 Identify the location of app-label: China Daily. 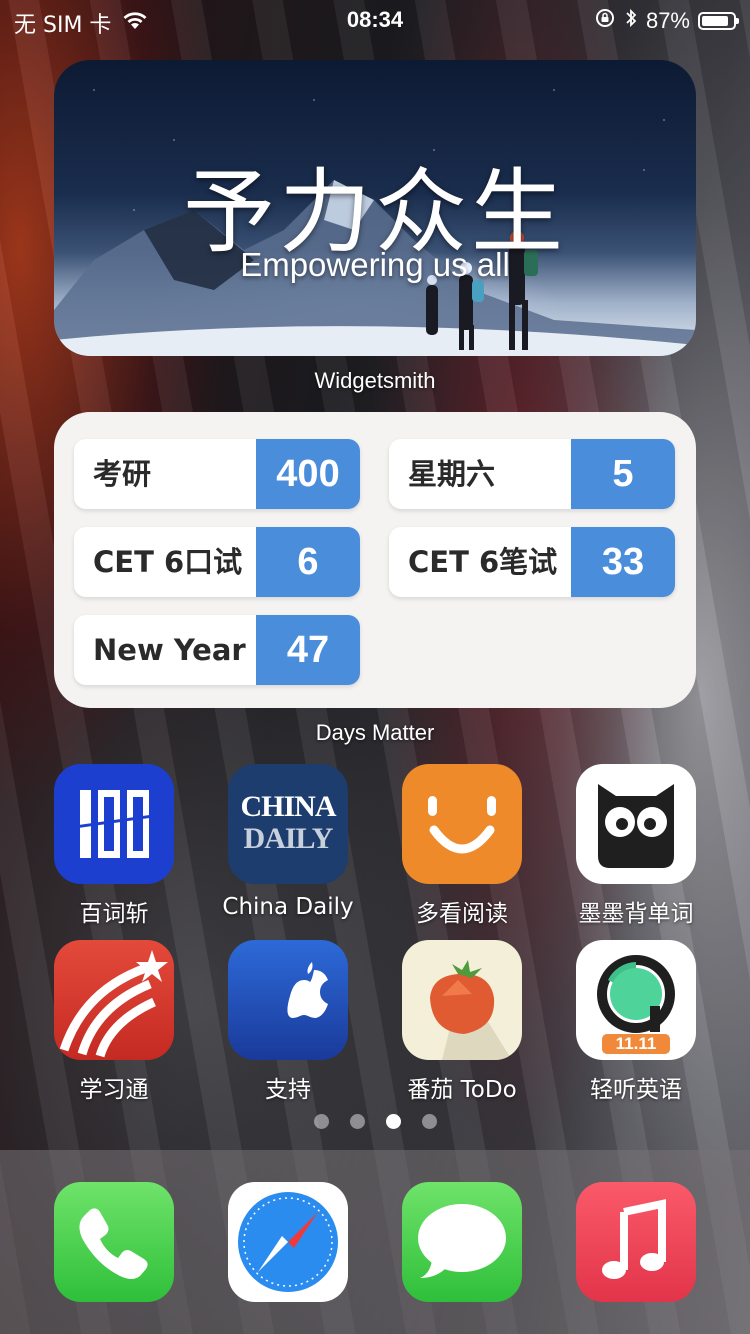
(288, 907).